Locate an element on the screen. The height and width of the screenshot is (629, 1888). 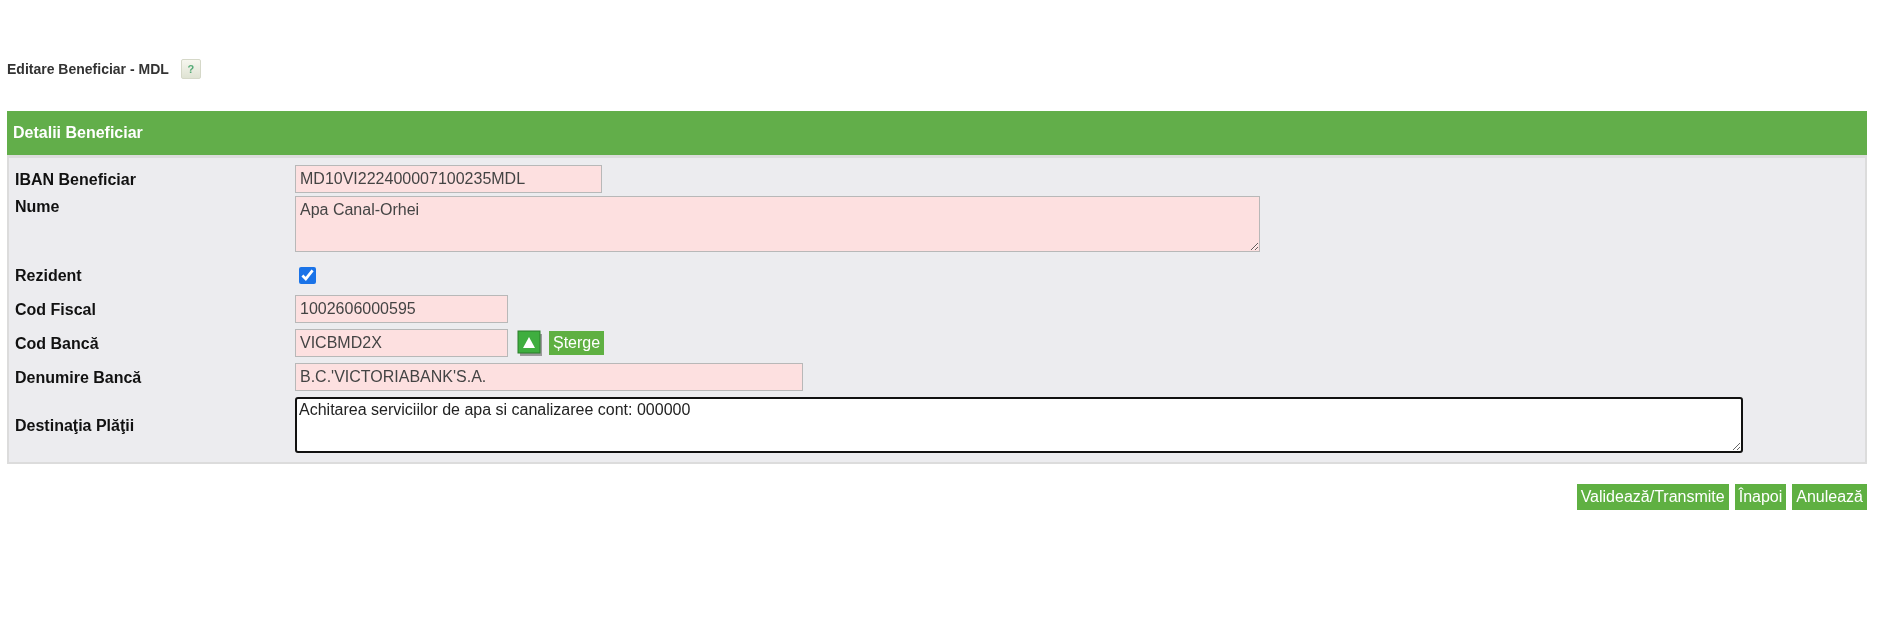
field-label: Denumire Bancă is located at coordinates (79, 377).